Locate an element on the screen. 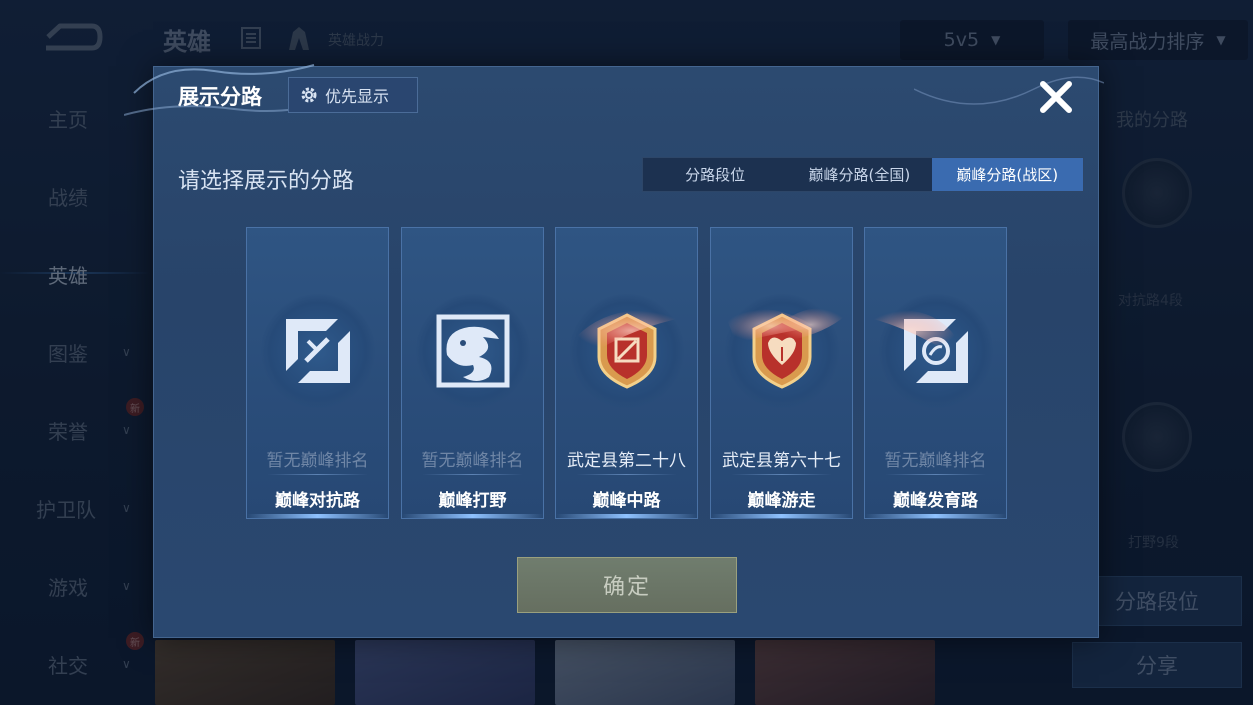  tab-lane-rank: 分路段位 is located at coordinates (715, 174).